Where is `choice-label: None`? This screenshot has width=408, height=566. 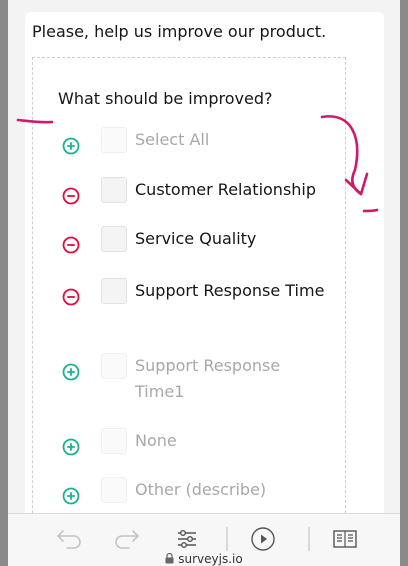
choice-label: None is located at coordinates (156, 440).